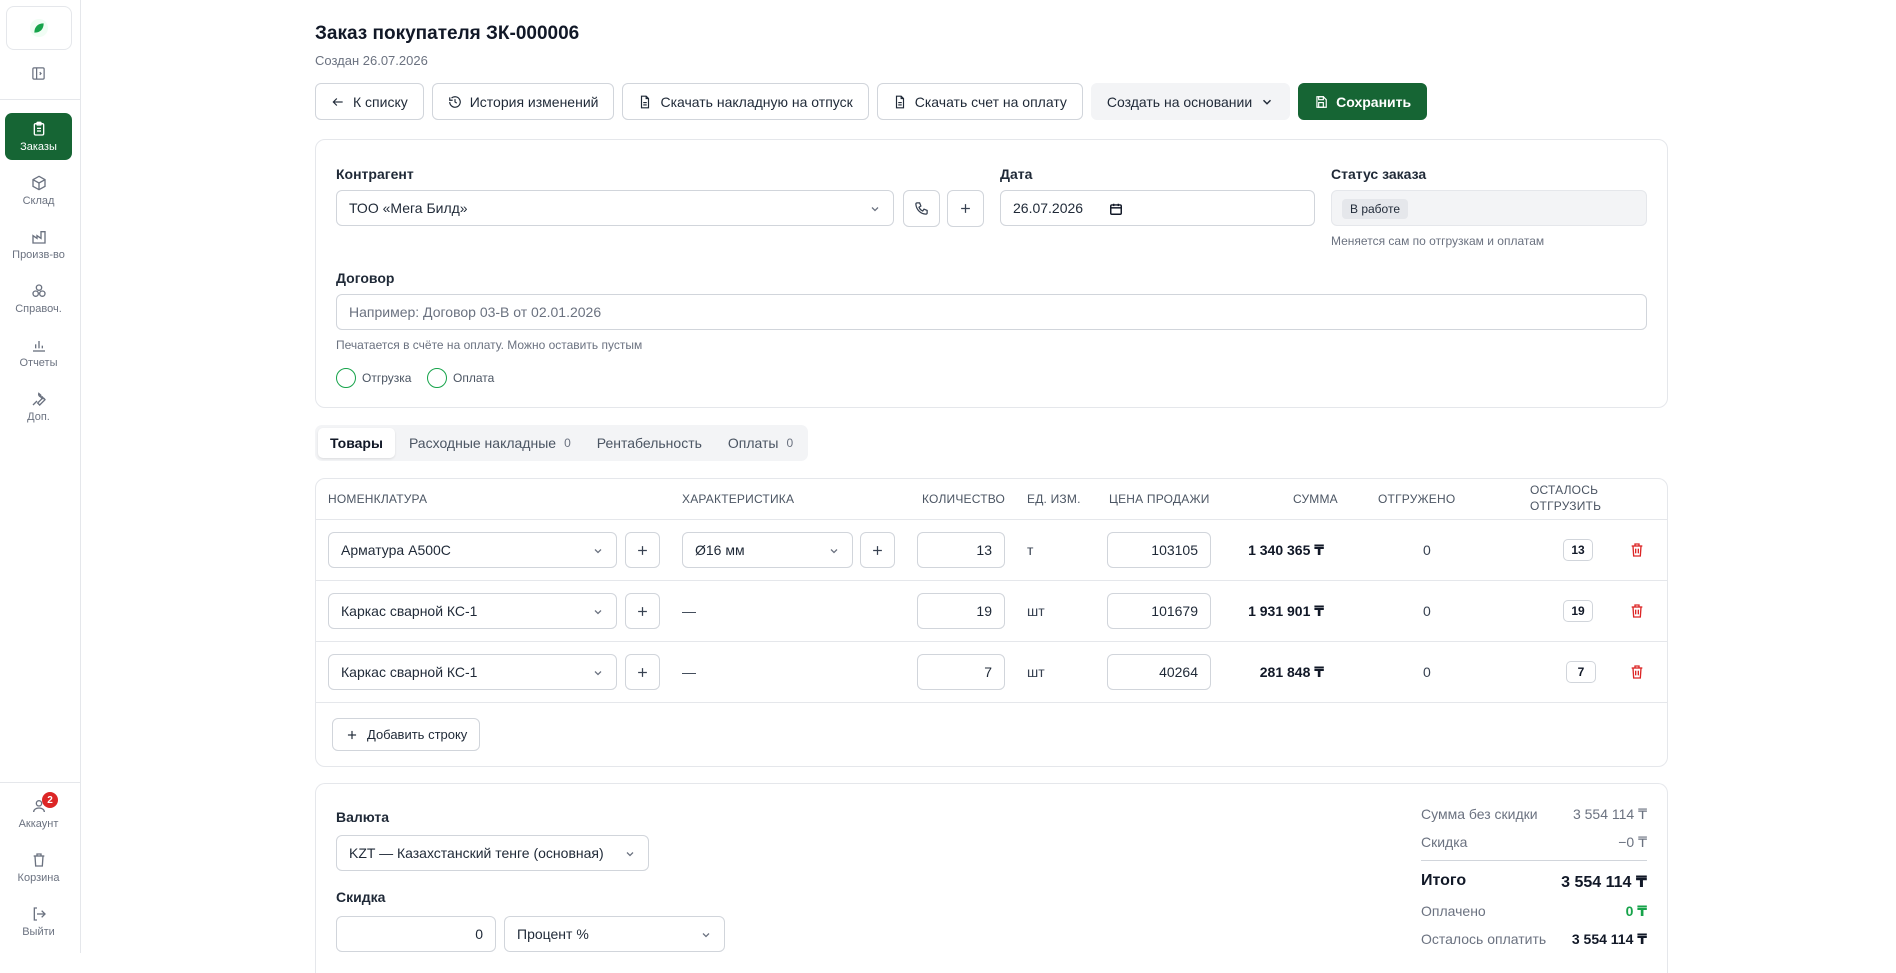  I want to click on radio-label: Отгрузка, so click(387, 378).